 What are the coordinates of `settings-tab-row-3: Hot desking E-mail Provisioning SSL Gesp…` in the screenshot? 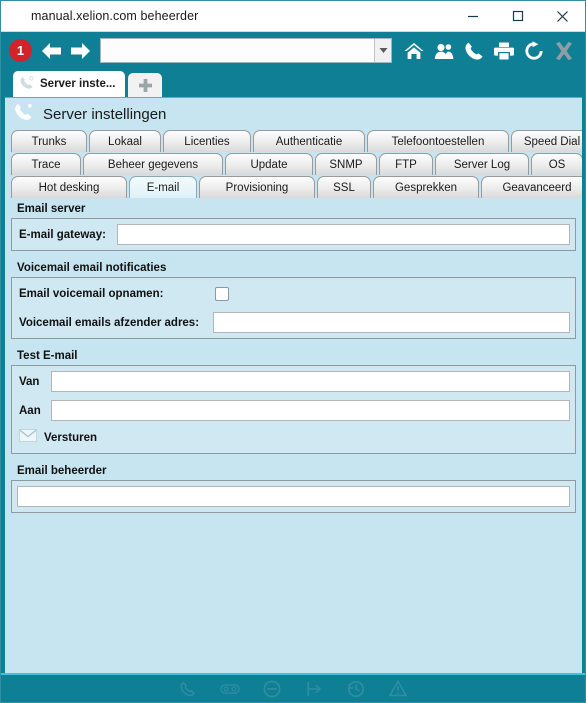 It's located at (296, 187).